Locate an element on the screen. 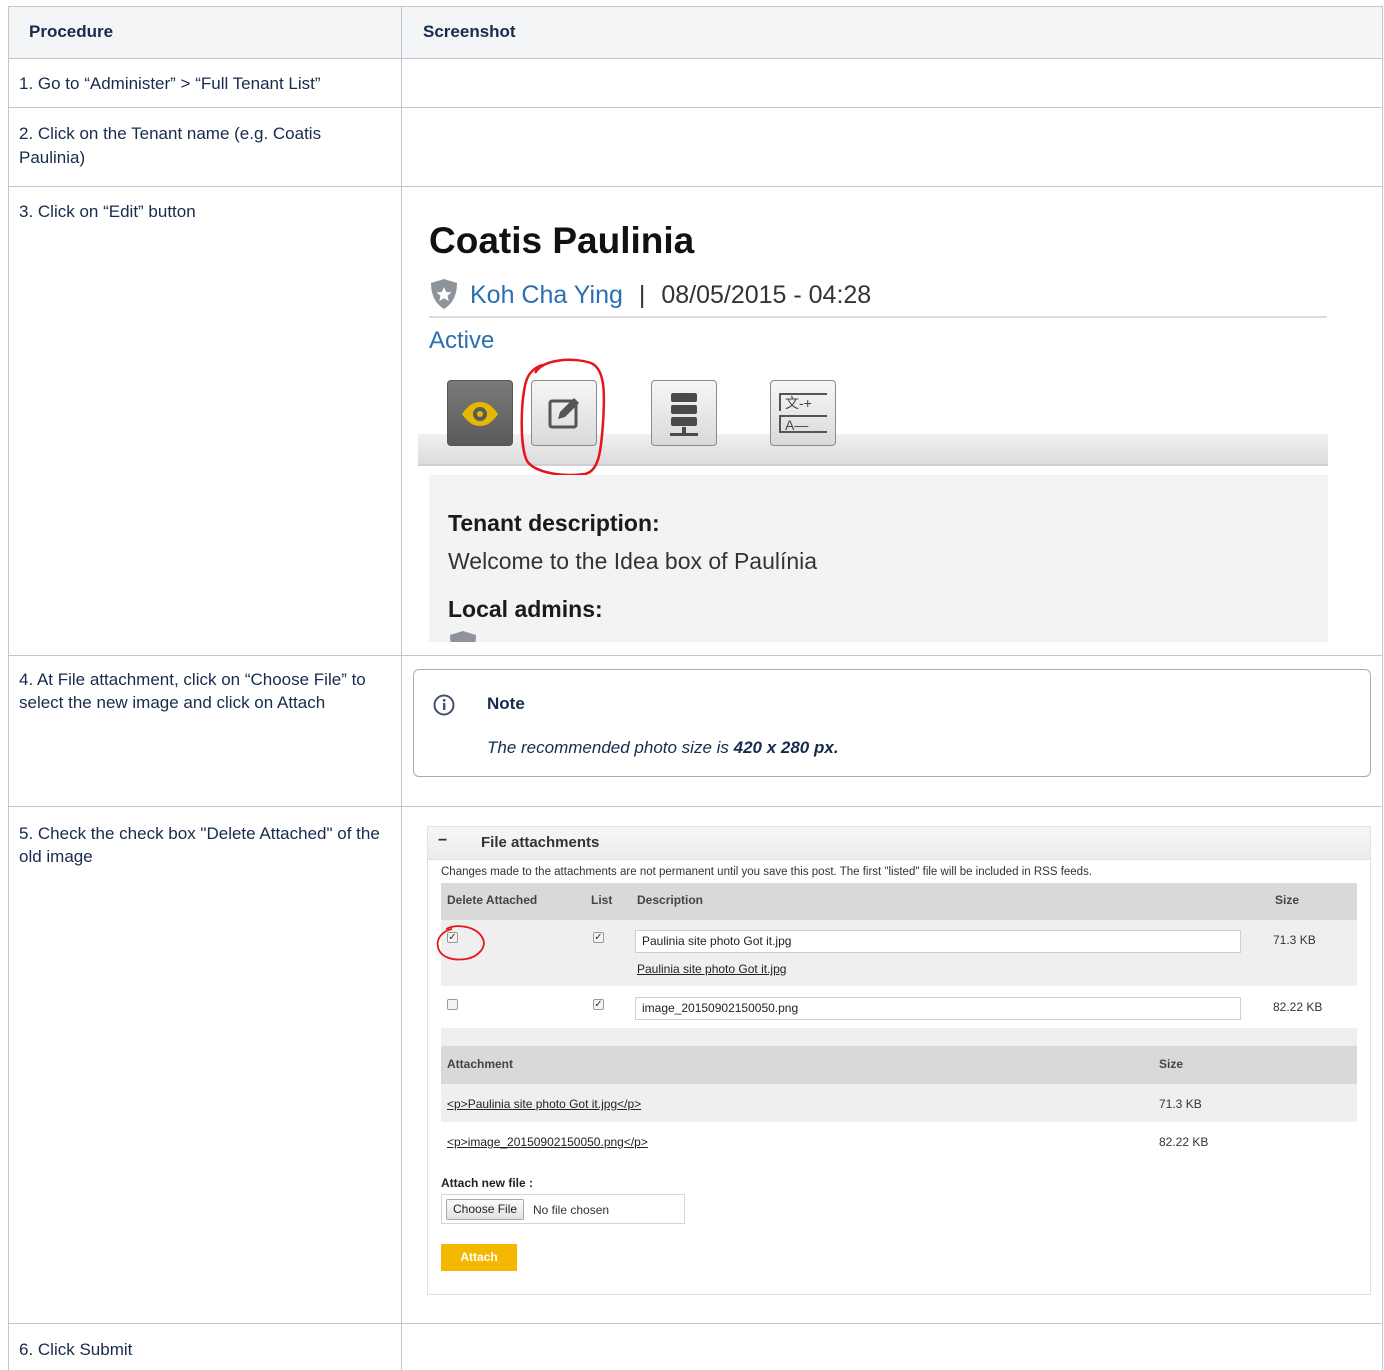  attachment-size-2: 82.22 KB is located at coordinates (1184, 1142).